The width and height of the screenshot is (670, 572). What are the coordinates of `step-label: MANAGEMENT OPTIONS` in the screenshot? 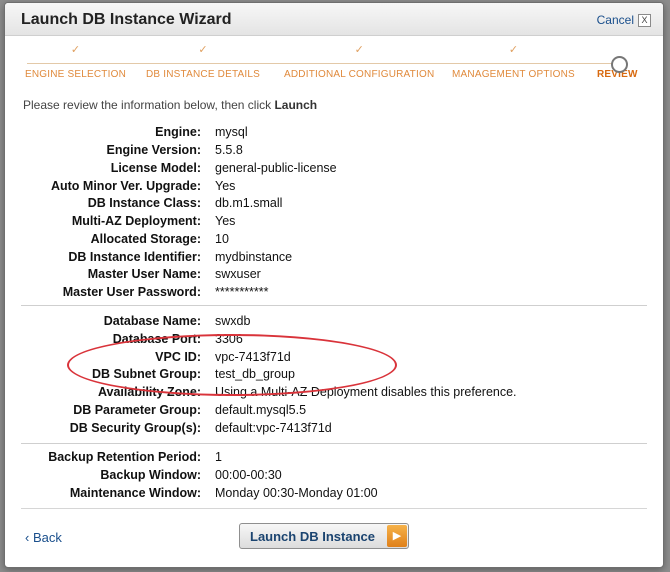 It's located at (513, 74).